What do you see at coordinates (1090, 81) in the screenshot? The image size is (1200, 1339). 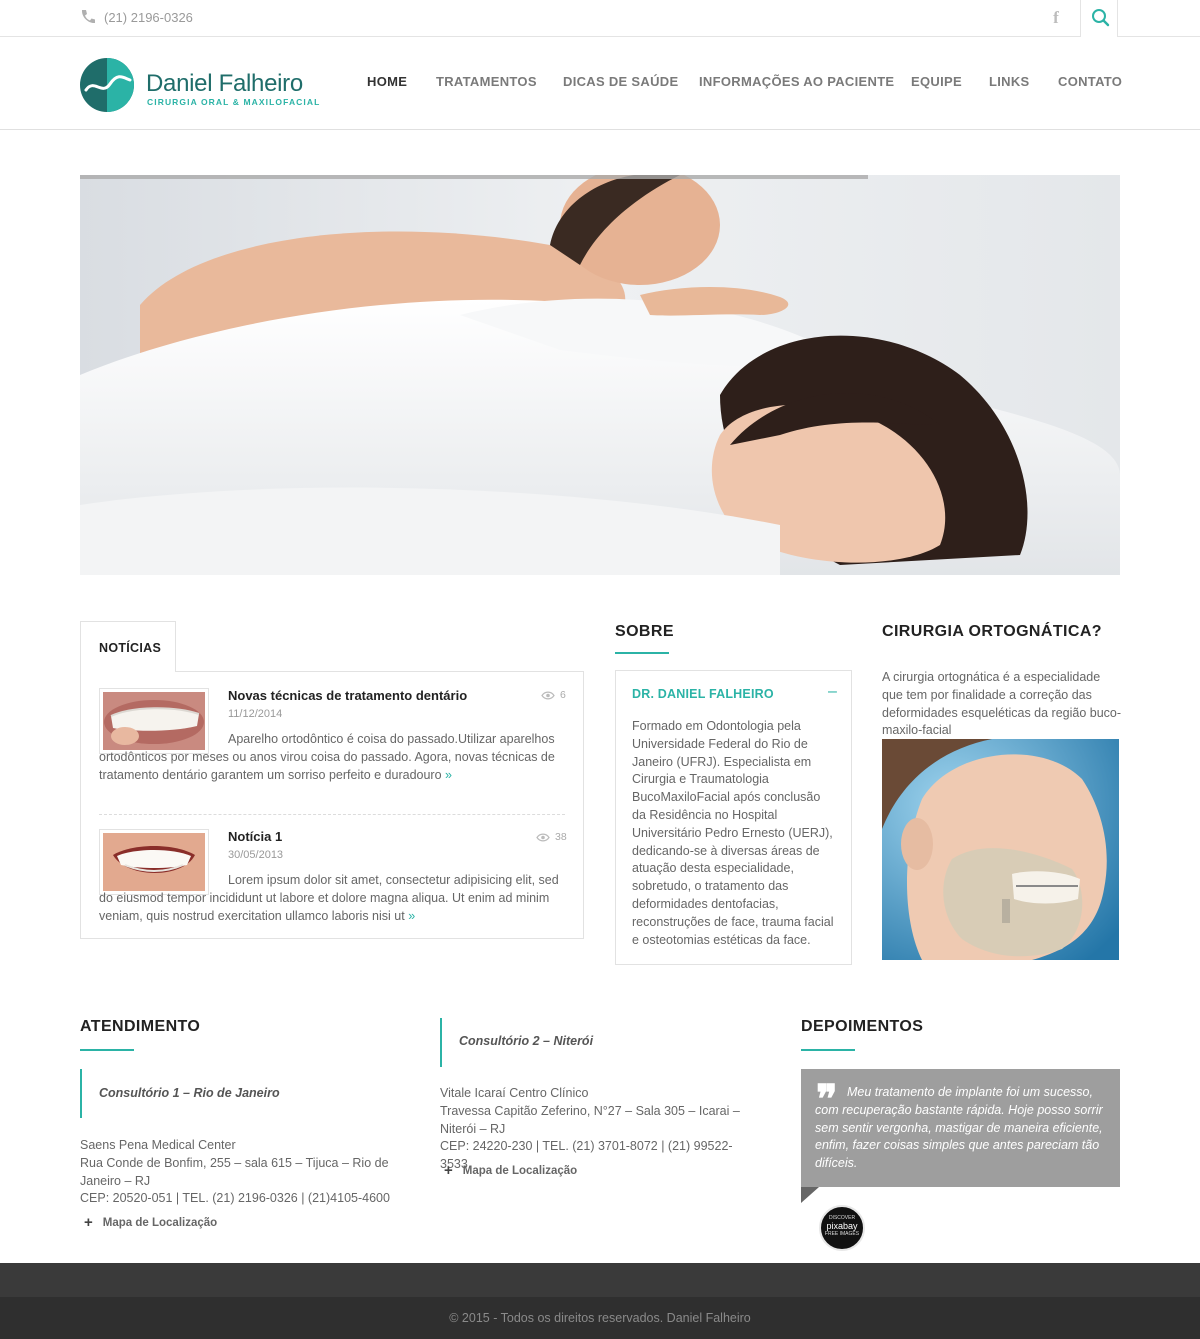 I see `nav-contato: CONTATO` at bounding box center [1090, 81].